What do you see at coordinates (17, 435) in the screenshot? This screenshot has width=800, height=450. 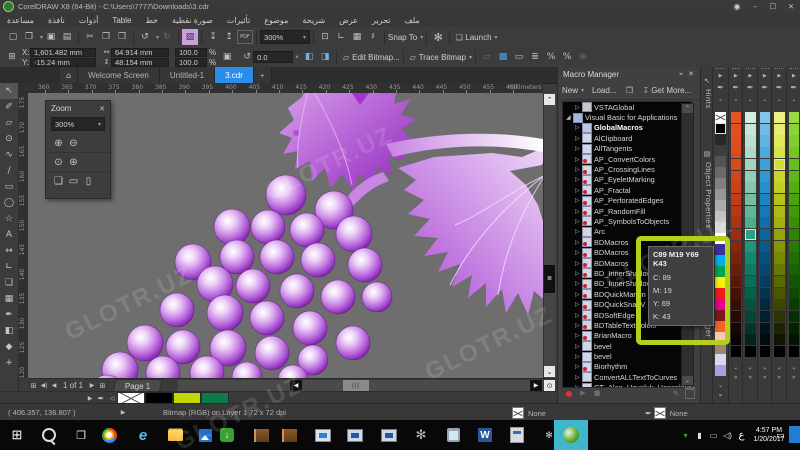 I see `start-button: ⊞` at bounding box center [17, 435].